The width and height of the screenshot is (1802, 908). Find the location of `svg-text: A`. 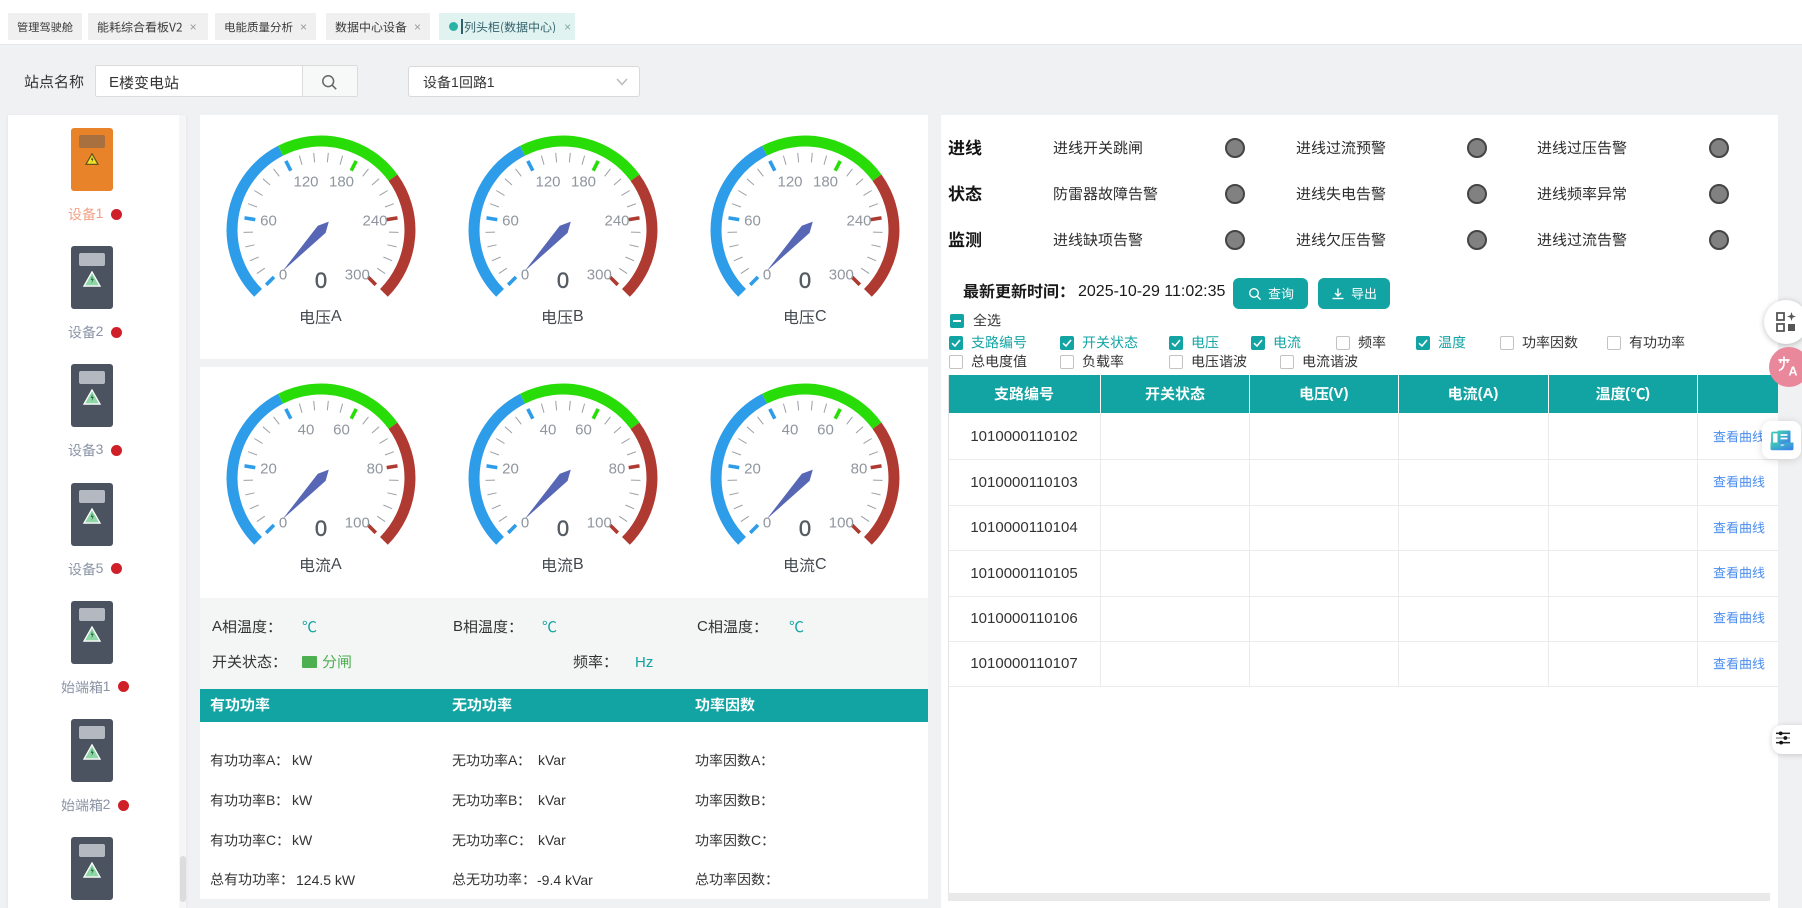

svg-text: A is located at coordinates (1793, 372).